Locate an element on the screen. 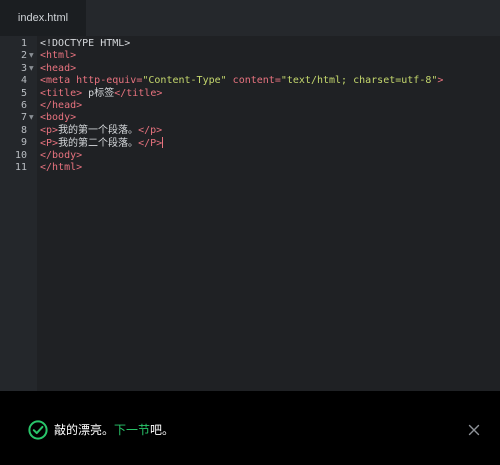  code-line: <P>我的第二个段落。</P> is located at coordinates (102, 143).